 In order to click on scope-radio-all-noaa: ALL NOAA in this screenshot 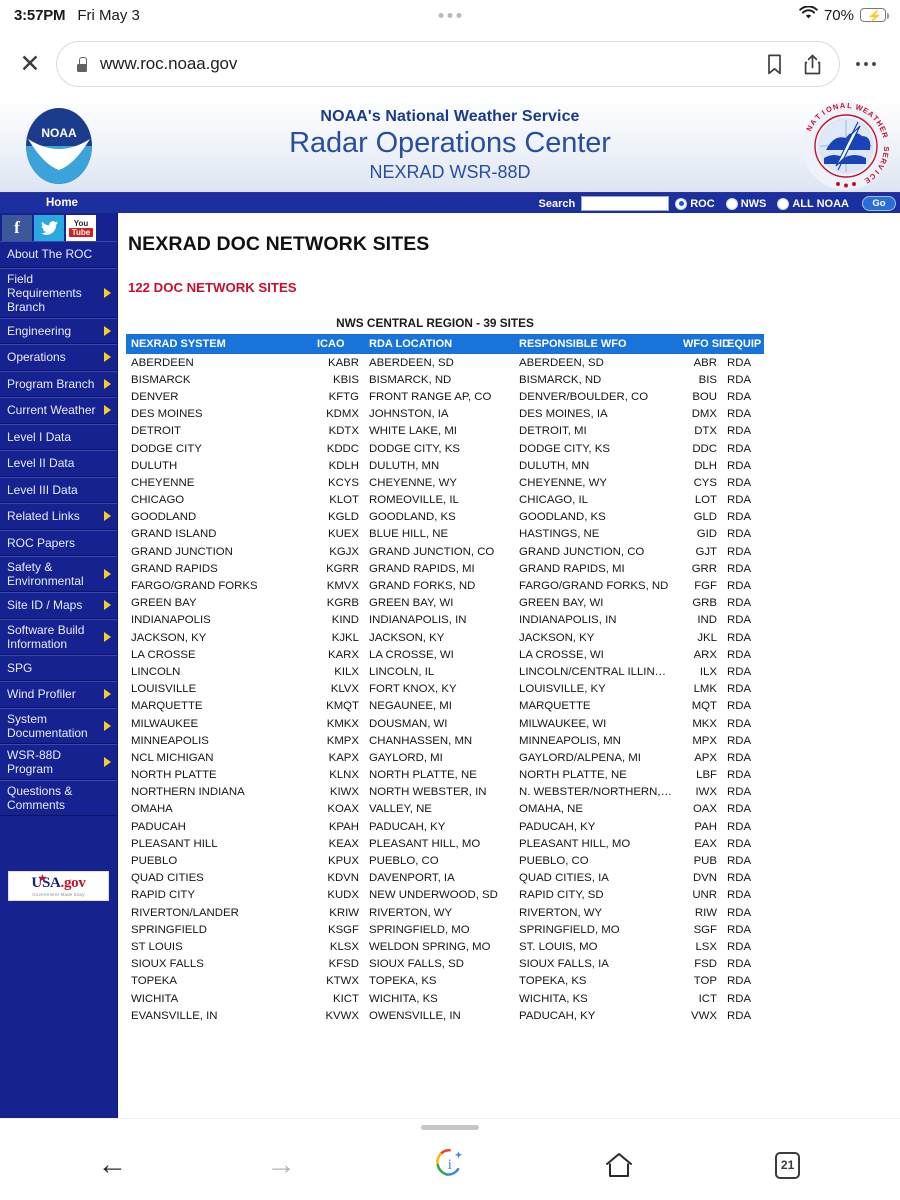, I will do `click(815, 203)`.